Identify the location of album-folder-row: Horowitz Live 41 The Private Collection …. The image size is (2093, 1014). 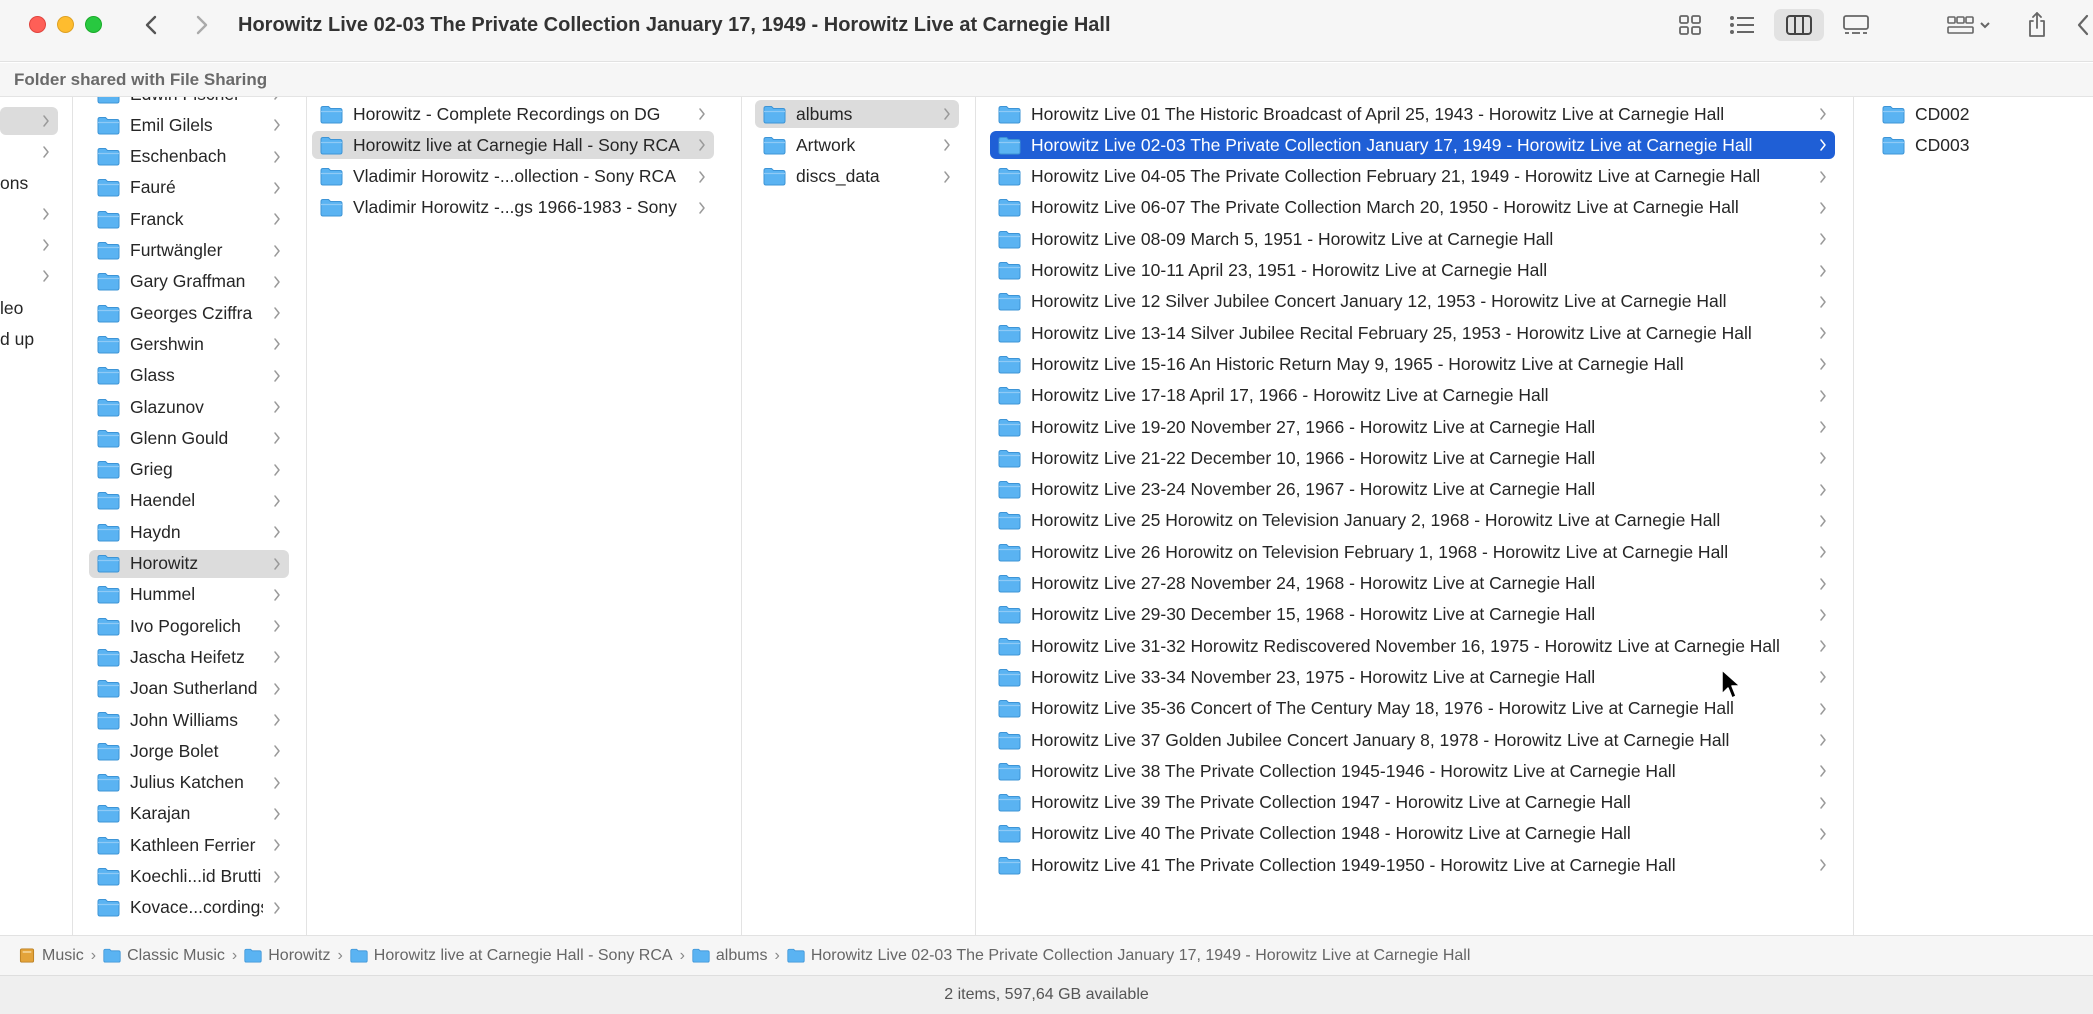
(1412, 865).